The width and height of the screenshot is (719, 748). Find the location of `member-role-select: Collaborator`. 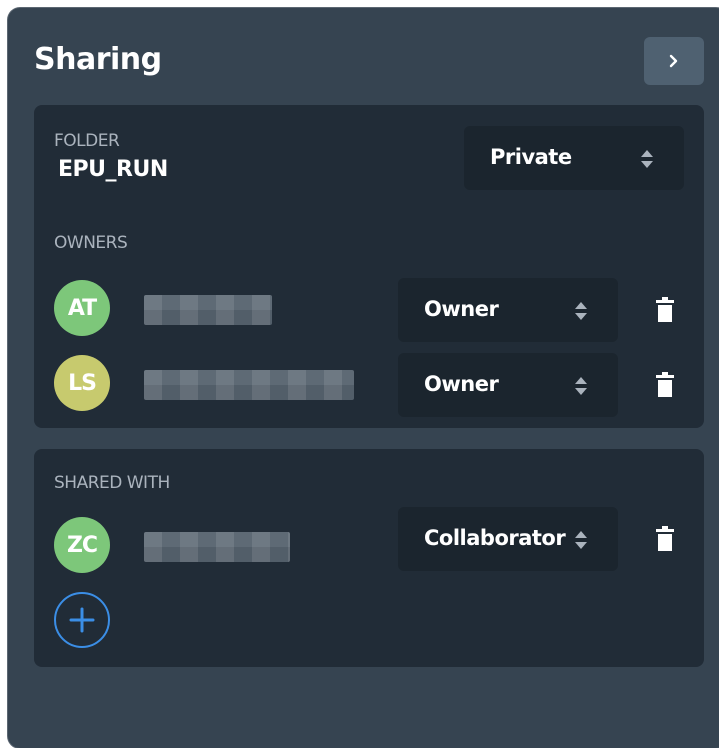

member-role-select: Collaborator is located at coordinates (508, 539).